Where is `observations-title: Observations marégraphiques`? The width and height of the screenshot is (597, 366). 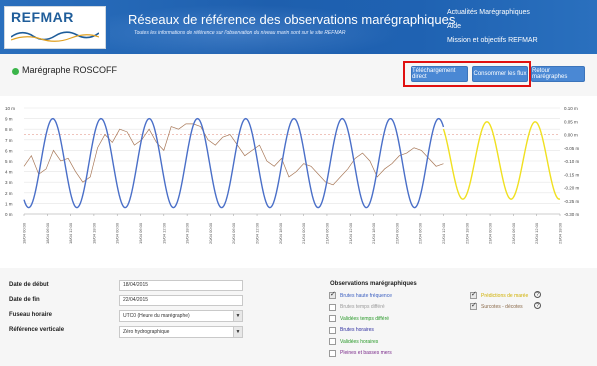
observations-title: Observations marégraphiques is located at coordinates (373, 284).